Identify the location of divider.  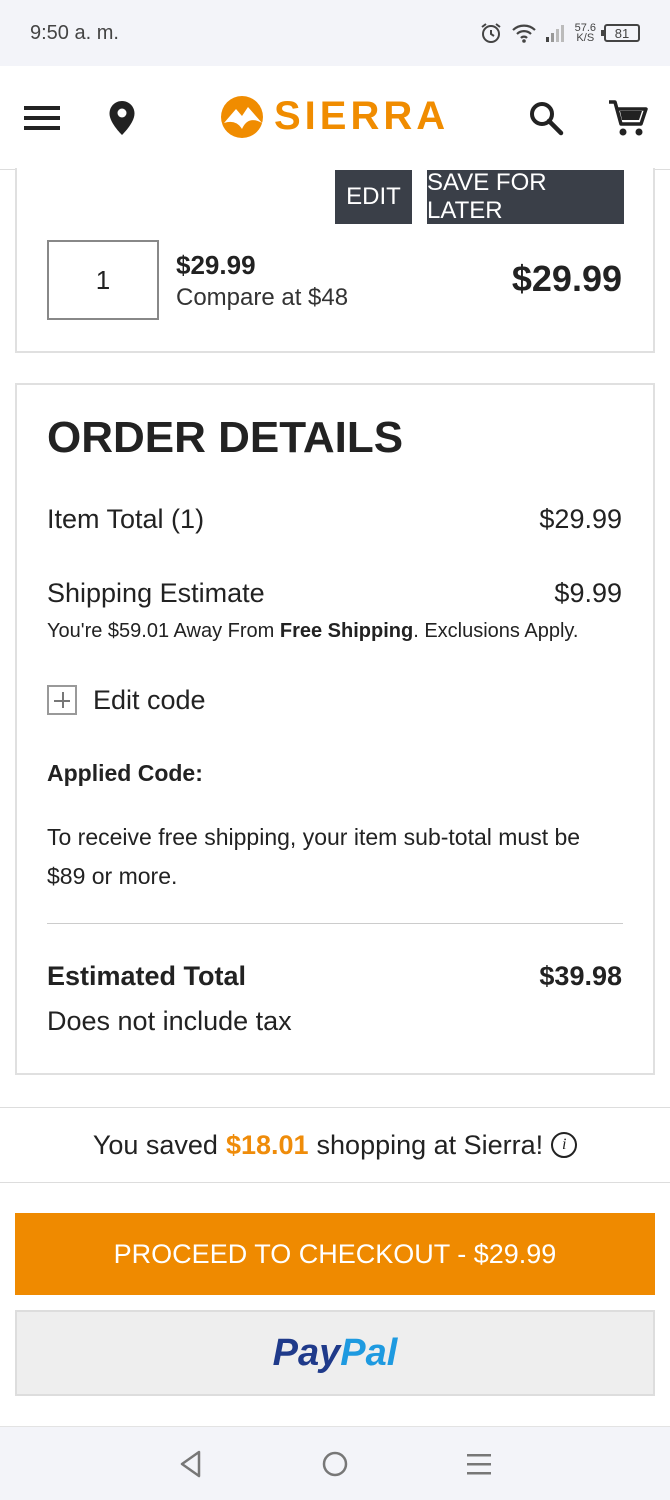
(335, 923).